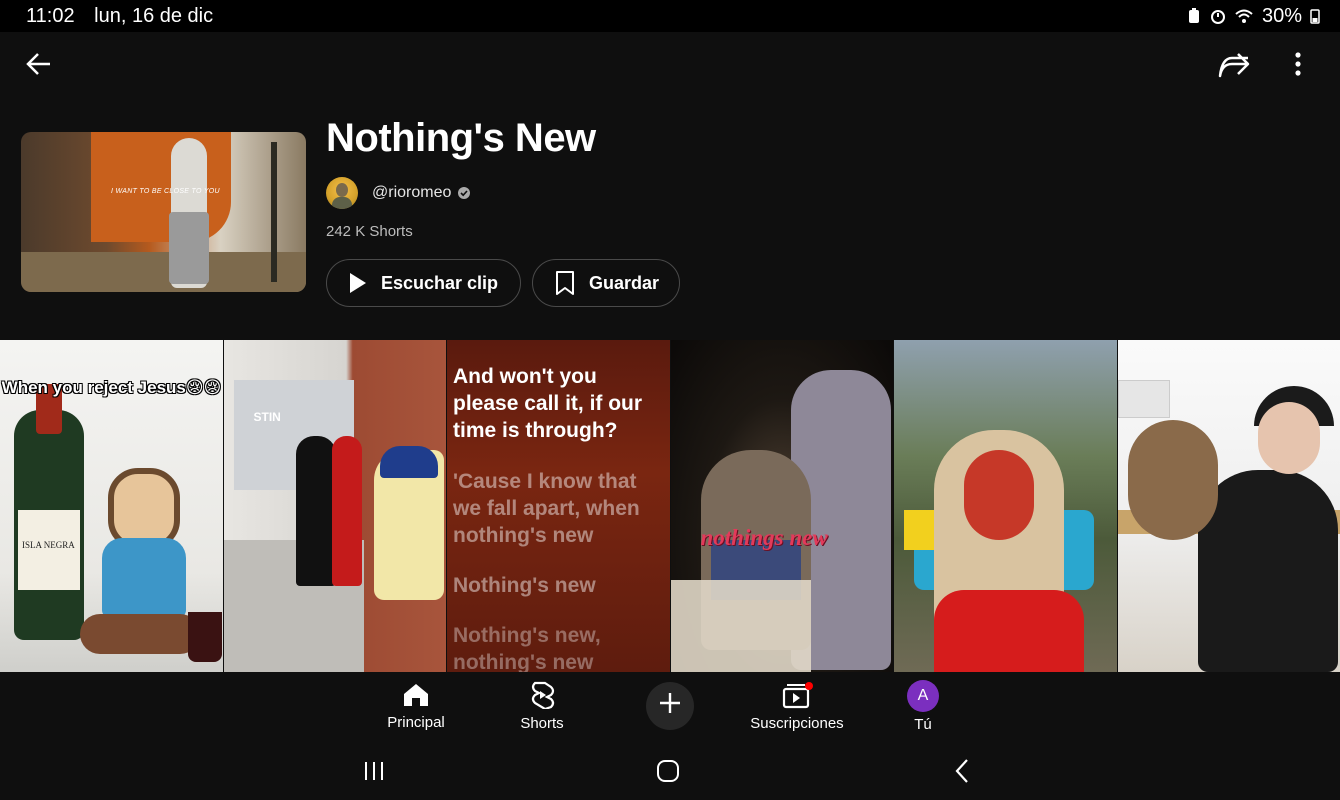 The height and width of the screenshot is (800, 1340). Describe the element at coordinates (274, 212) in the screenshot. I see `thumbnail-lamp` at that location.